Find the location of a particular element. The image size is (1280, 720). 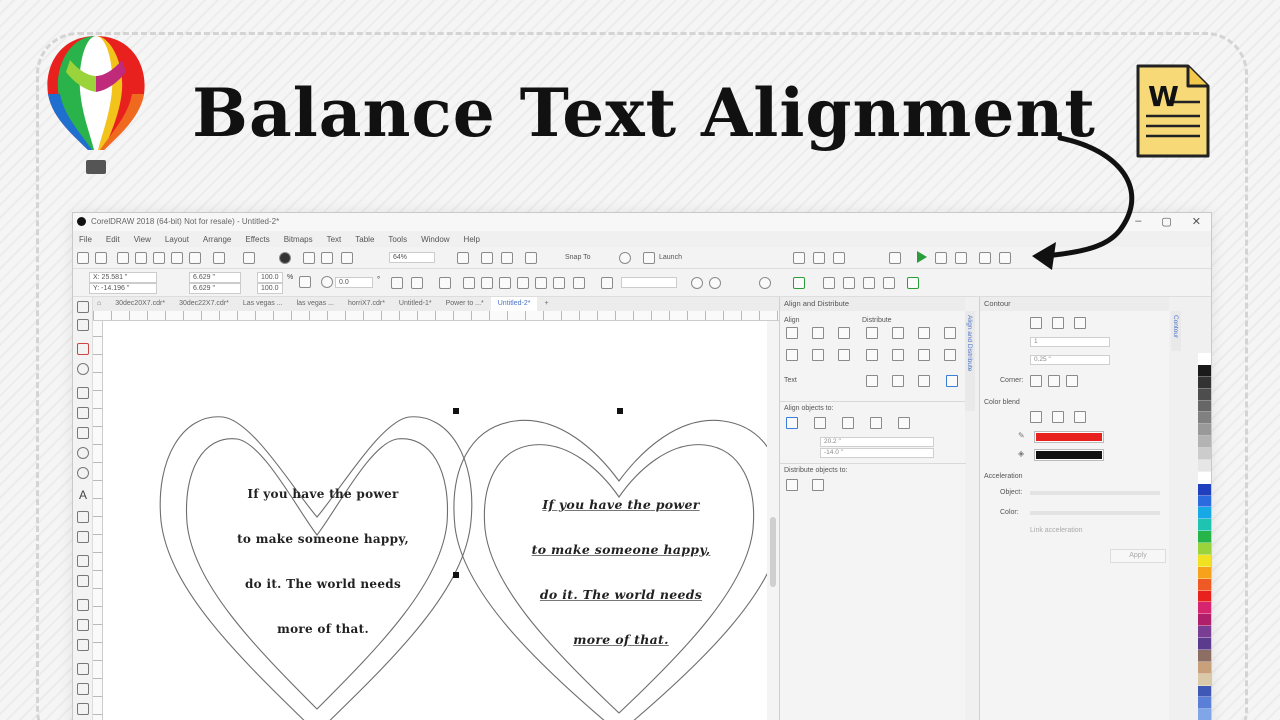

contour-side-tab: Contour is located at coordinates (1176, 331).